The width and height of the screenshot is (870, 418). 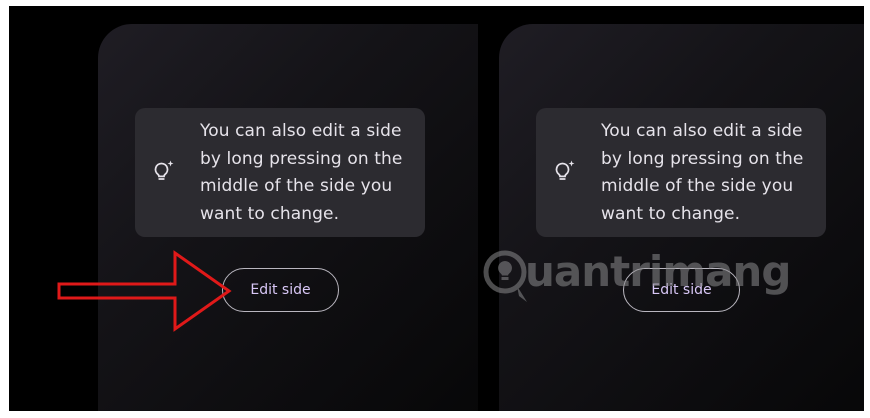 What do you see at coordinates (505, 276) in the screenshot?
I see `watermark-logo-icon` at bounding box center [505, 276].